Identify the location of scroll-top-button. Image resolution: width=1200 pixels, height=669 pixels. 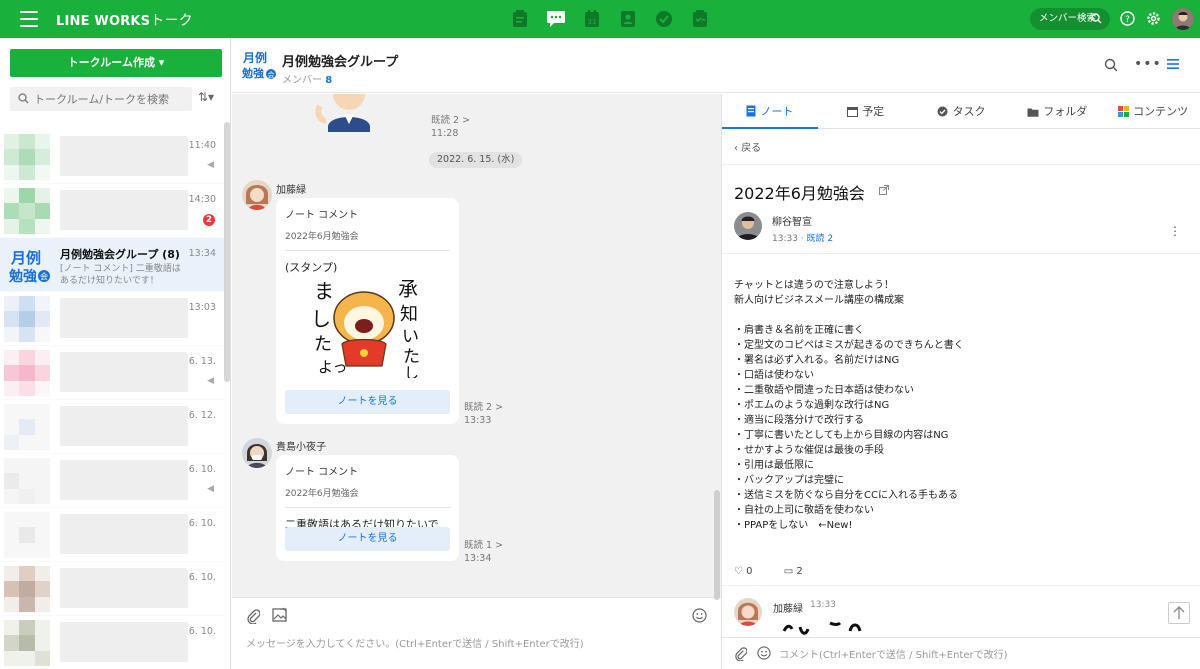
(1179, 613).